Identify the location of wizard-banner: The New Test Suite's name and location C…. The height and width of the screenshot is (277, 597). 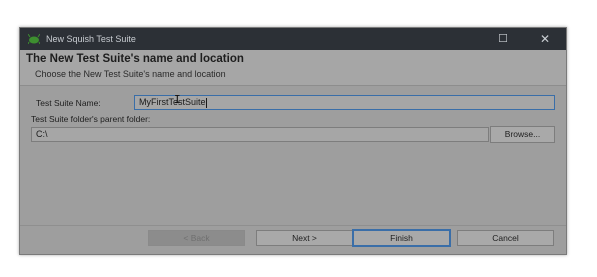
(293, 68).